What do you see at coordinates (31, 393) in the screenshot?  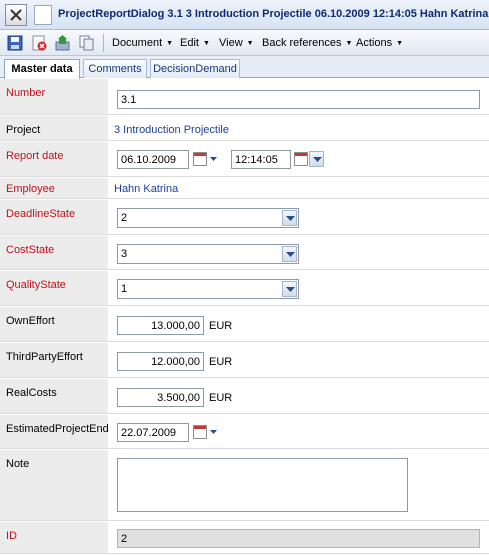 I see `real-costs-label: RealCosts` at bounding box center [31, 393].